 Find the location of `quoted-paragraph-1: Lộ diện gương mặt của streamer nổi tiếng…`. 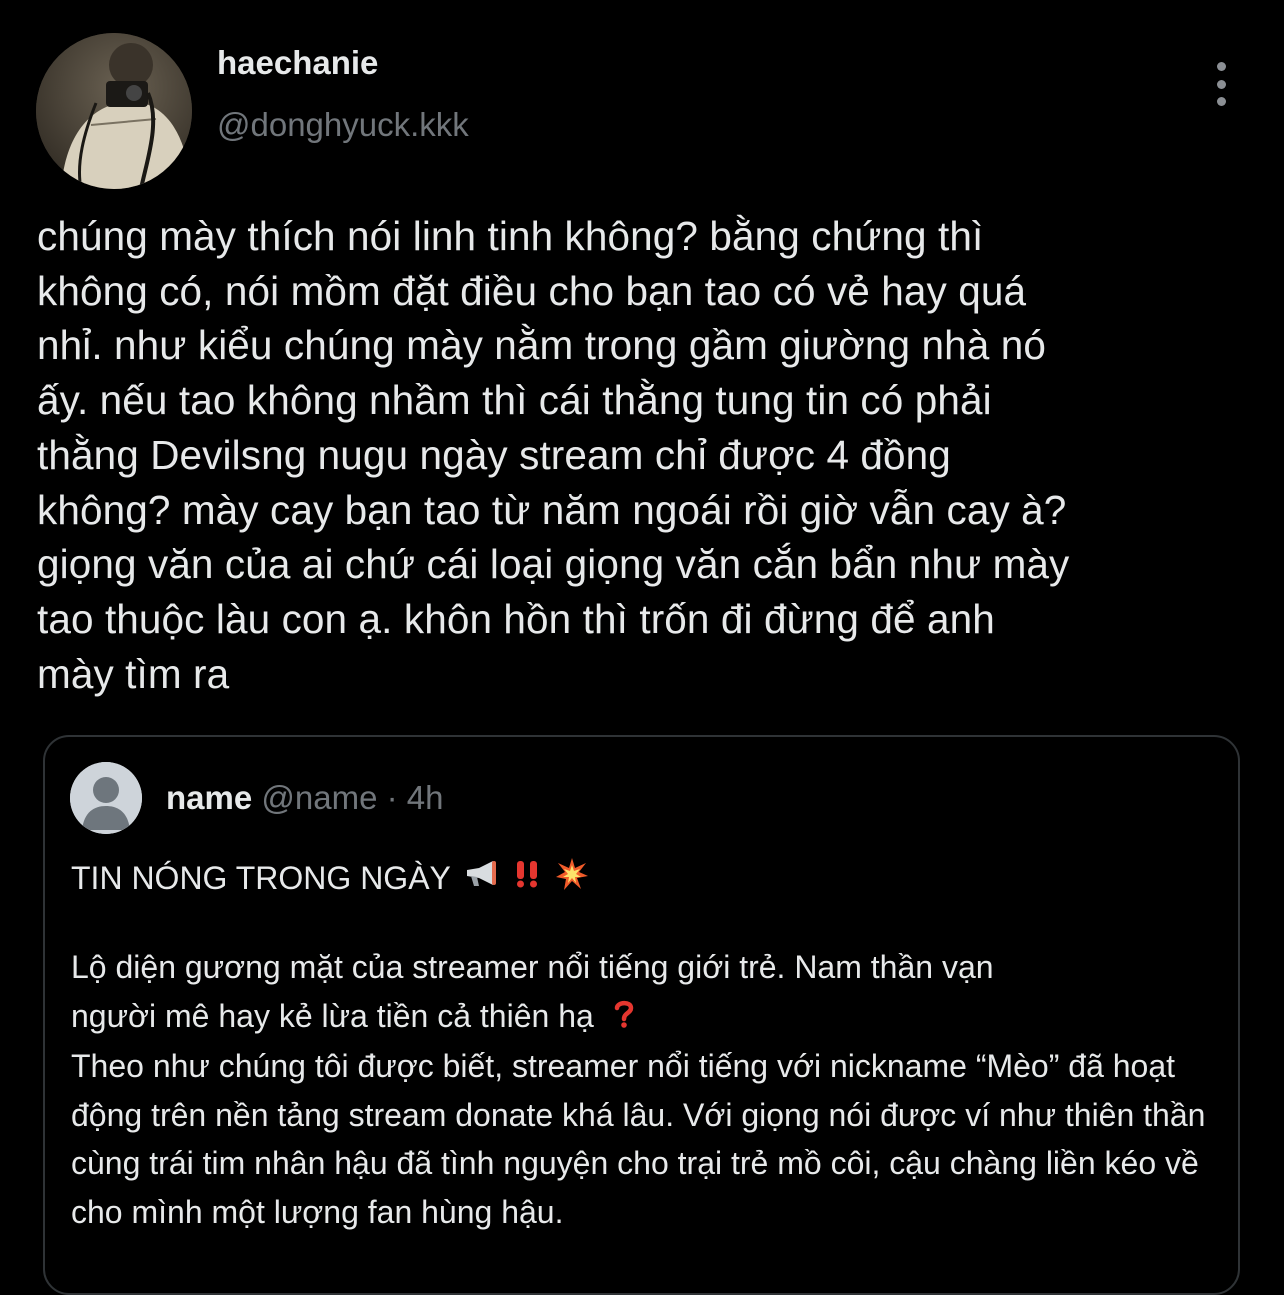

quoted-paragraph-1: Lộ diện gương mặt của streamer nổi tiếng… is located at coordinates (641, 992).